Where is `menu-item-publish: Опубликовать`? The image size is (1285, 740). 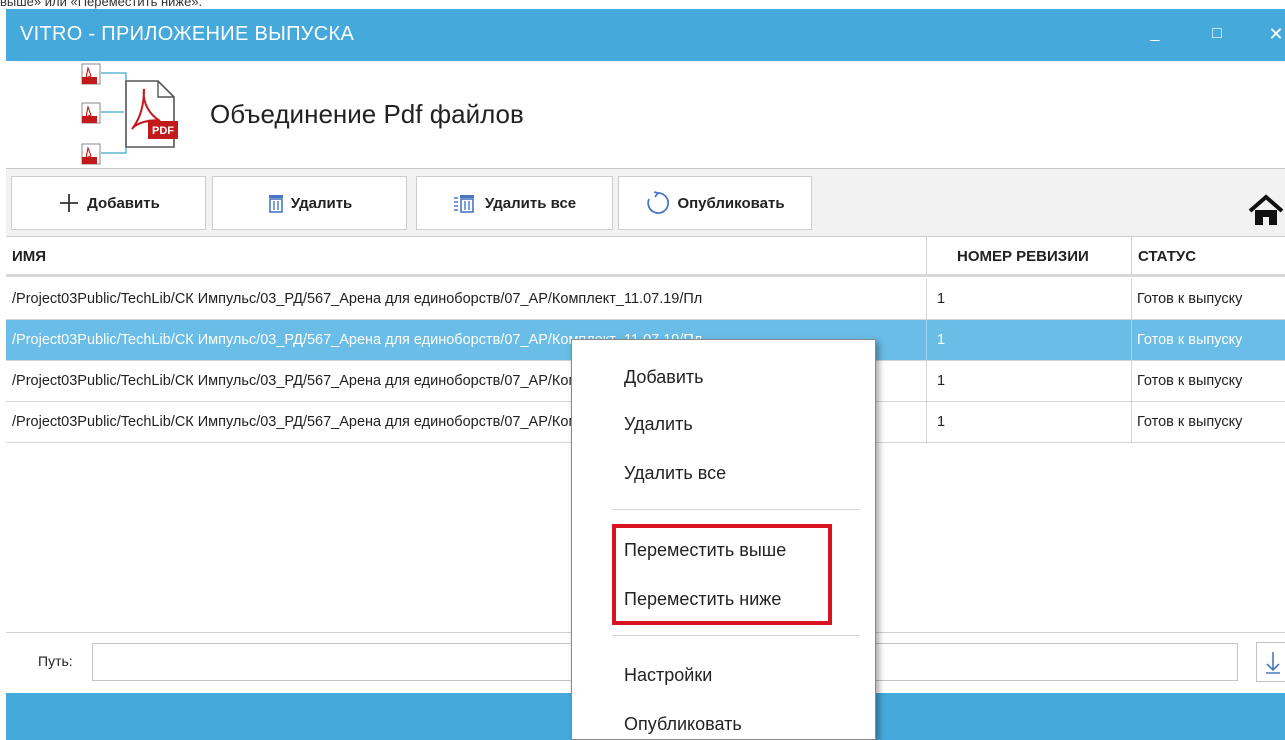 menu-item-publish: Опубликовать is located at coordinates (683, 724).